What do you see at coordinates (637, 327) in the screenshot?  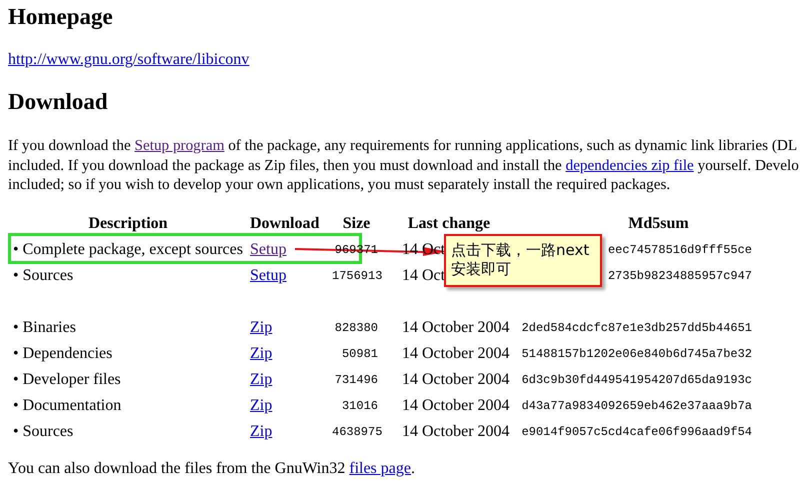 I see `md5-cell: 2ded584cdcfc87e1e3db257dd5b44651` at bounding box center [637, 327].